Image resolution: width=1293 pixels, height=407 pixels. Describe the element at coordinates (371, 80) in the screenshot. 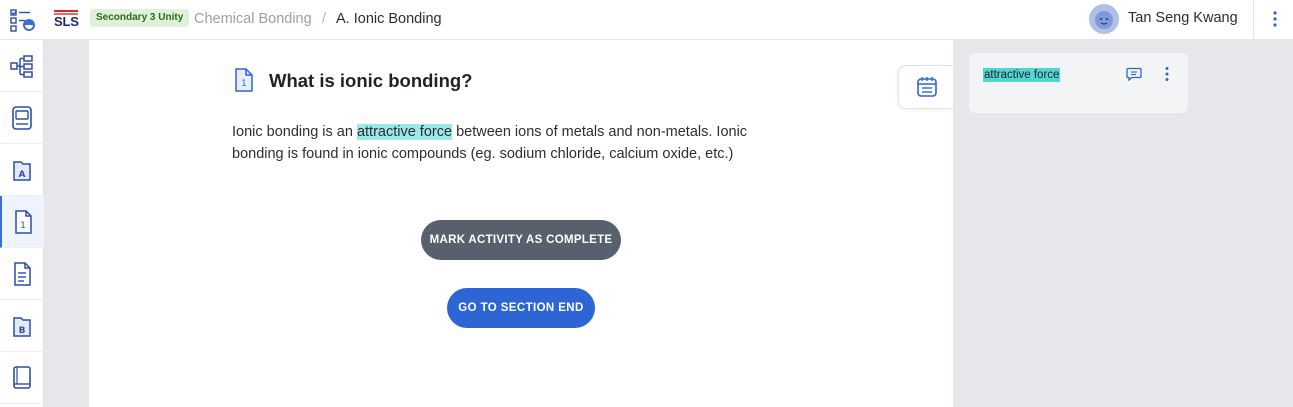

I see `activity-title: What is ionic bonding?` at that location.